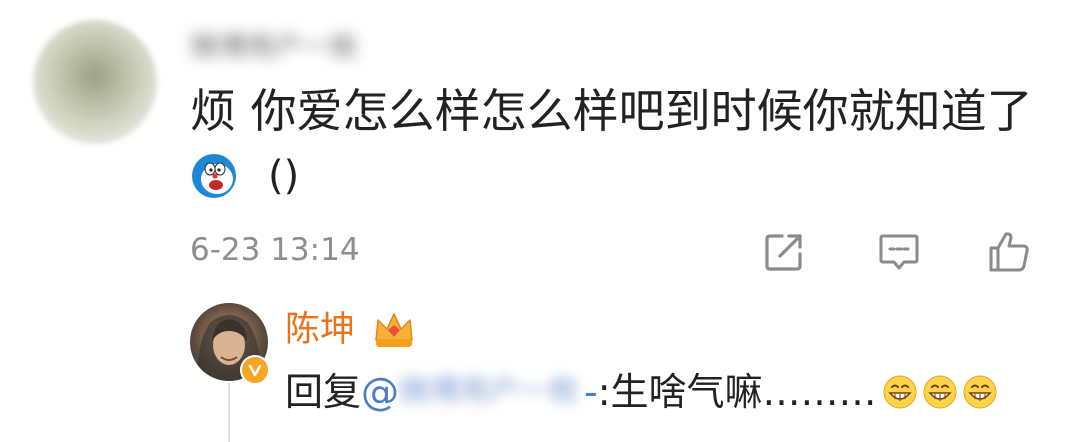 Image resolution: width=1080 pixels, height=442 pixels. I want to click on share-icon, so click(783, 252).